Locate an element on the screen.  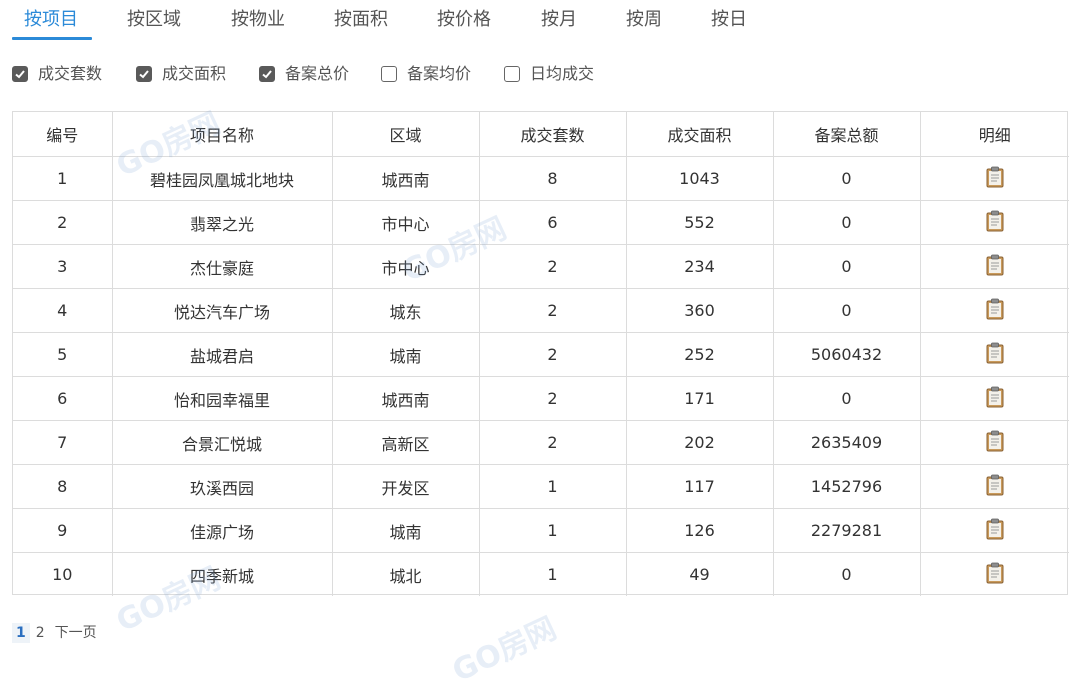
cell-deal-area: 252 is located at coordinates (699, 354).